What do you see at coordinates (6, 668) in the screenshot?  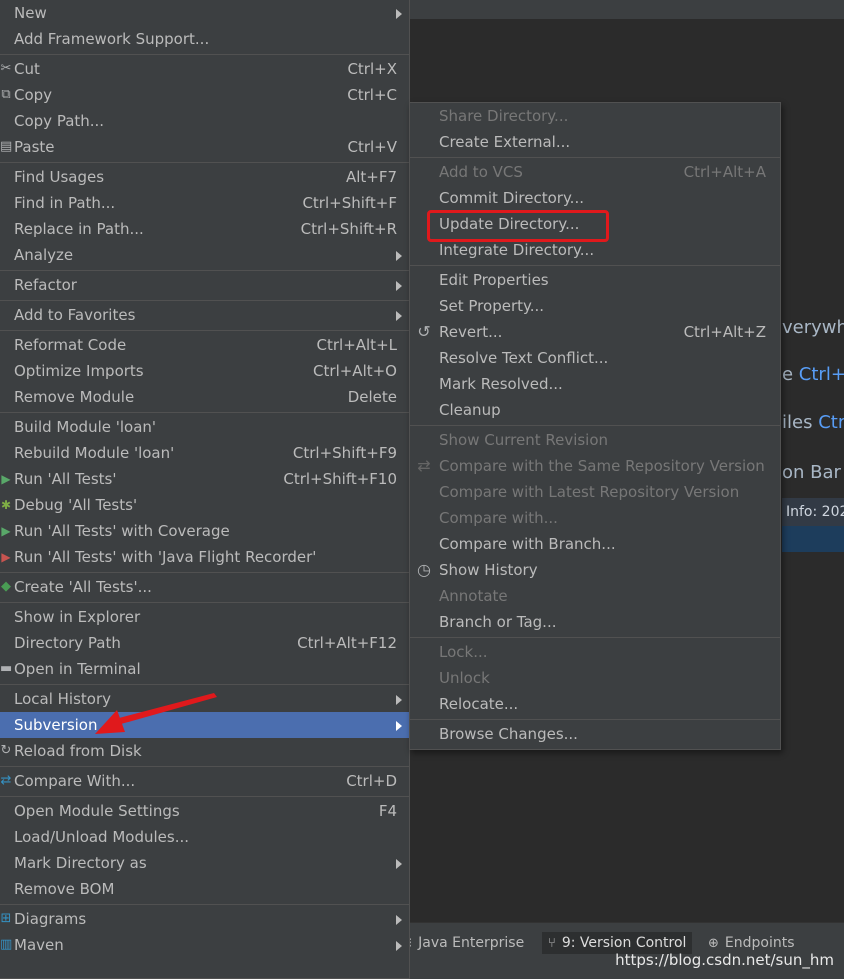 I see `terminal-icon: ▬` at bounding box center [6, 668].